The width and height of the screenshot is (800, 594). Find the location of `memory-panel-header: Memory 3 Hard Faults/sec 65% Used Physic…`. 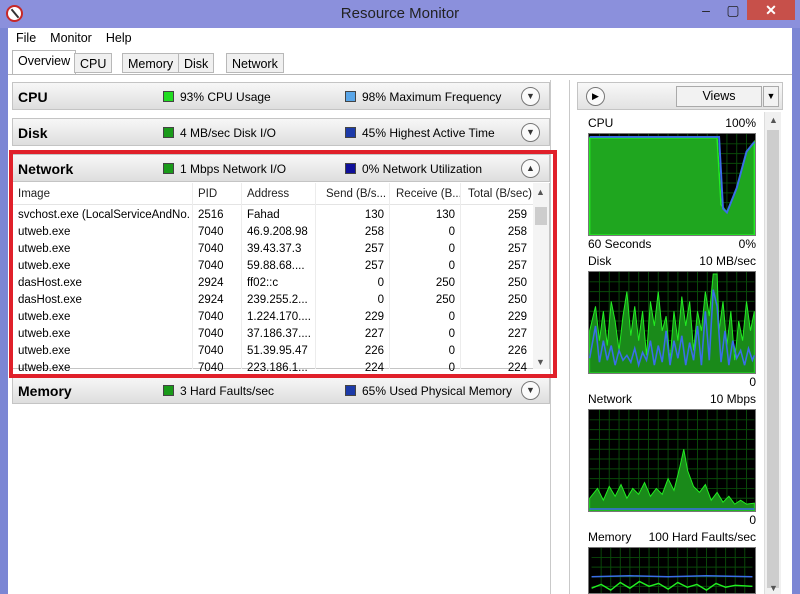

memory-panel-header: Memory 3 Hard Faults/sec 65% Used Physic… is located at coordinates (281, 390).